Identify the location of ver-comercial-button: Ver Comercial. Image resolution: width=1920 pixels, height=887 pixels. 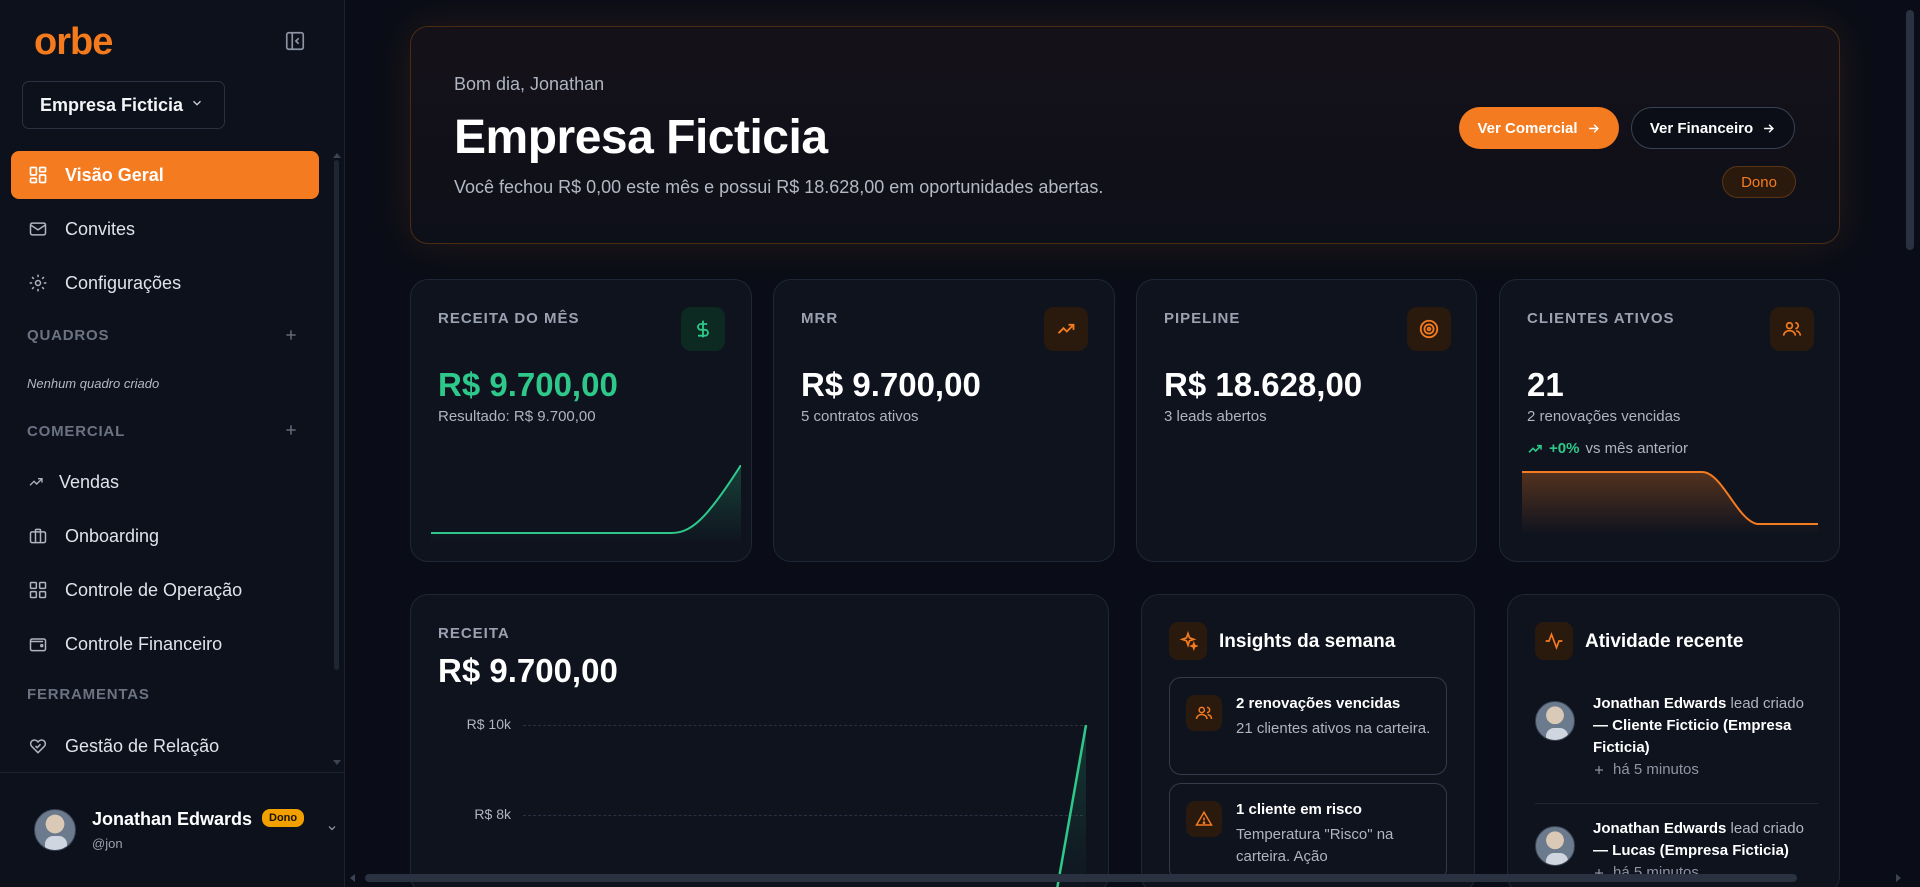
(1539, 128).